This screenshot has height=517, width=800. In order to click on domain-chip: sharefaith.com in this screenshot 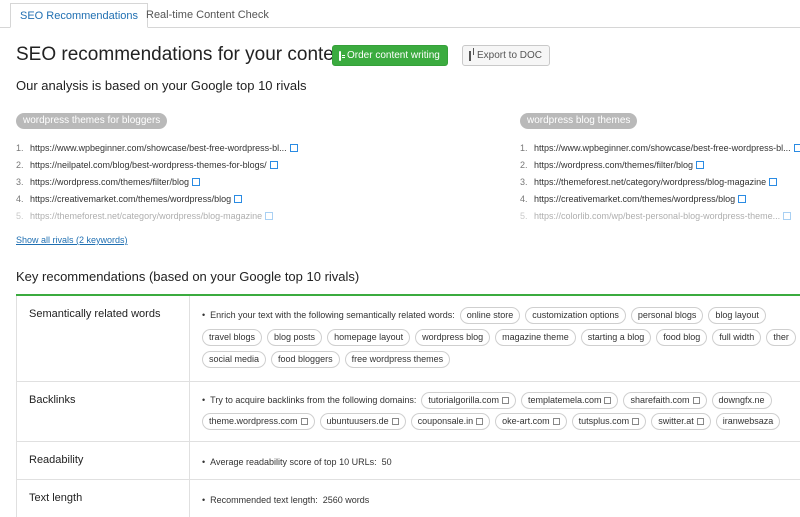, I will do `click(665, 400)`.